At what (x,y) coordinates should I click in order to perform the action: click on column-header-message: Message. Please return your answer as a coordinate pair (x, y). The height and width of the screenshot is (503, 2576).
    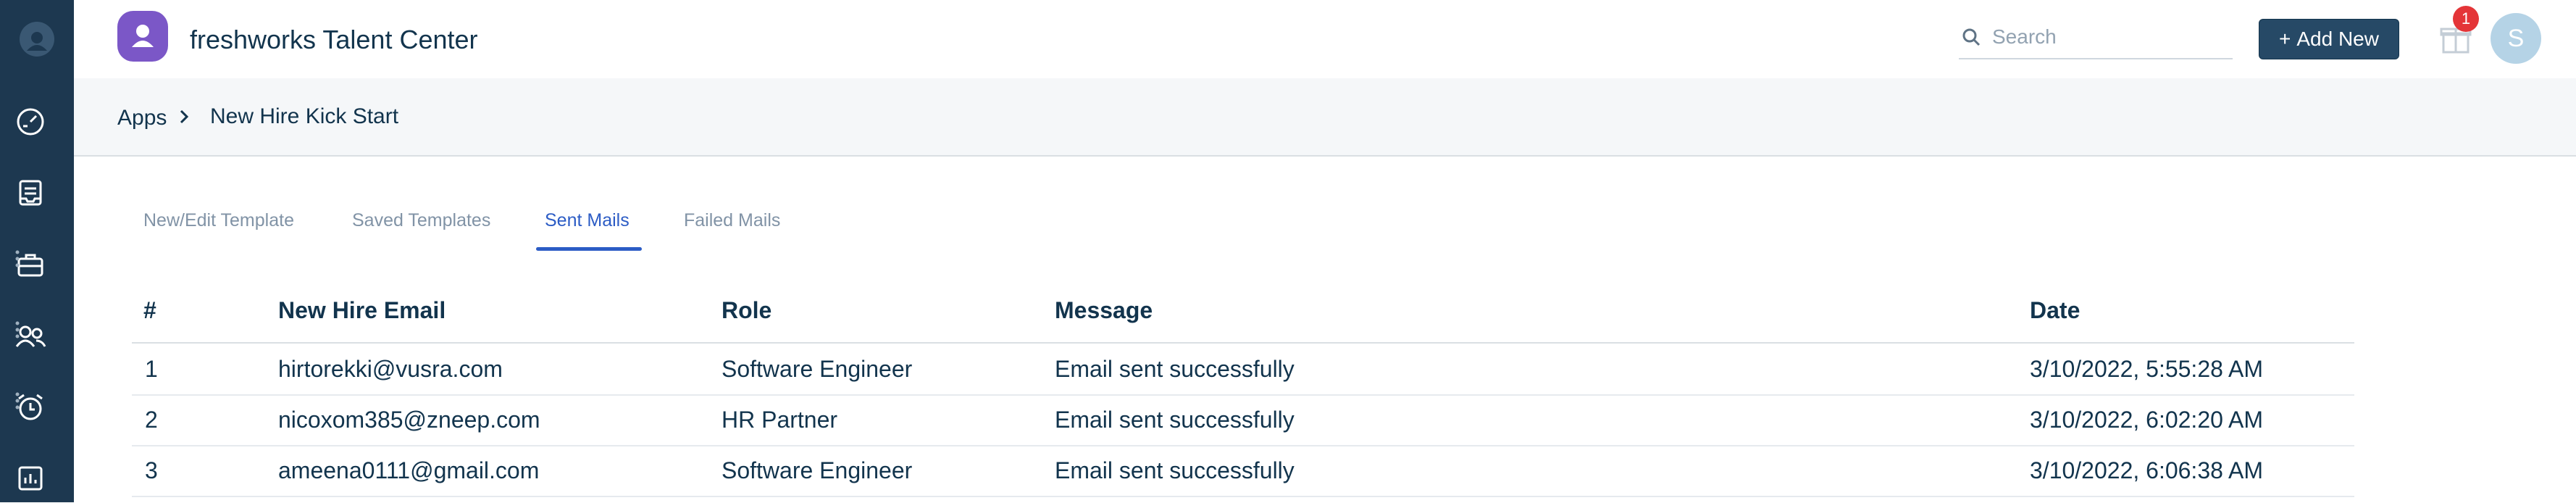
    Looking at the image, I should click on (1104, 310).